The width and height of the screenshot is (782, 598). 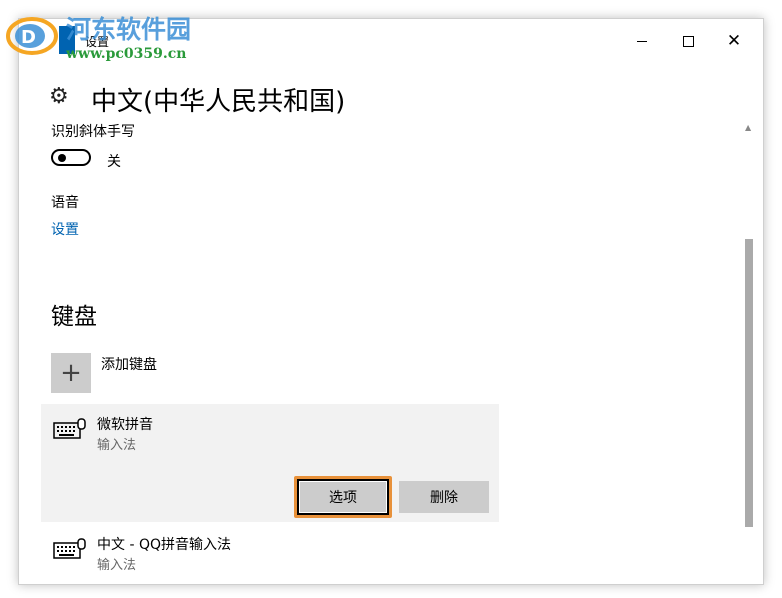 I want to click on watermark-logo-icon: D, so click(x=32, y=36).